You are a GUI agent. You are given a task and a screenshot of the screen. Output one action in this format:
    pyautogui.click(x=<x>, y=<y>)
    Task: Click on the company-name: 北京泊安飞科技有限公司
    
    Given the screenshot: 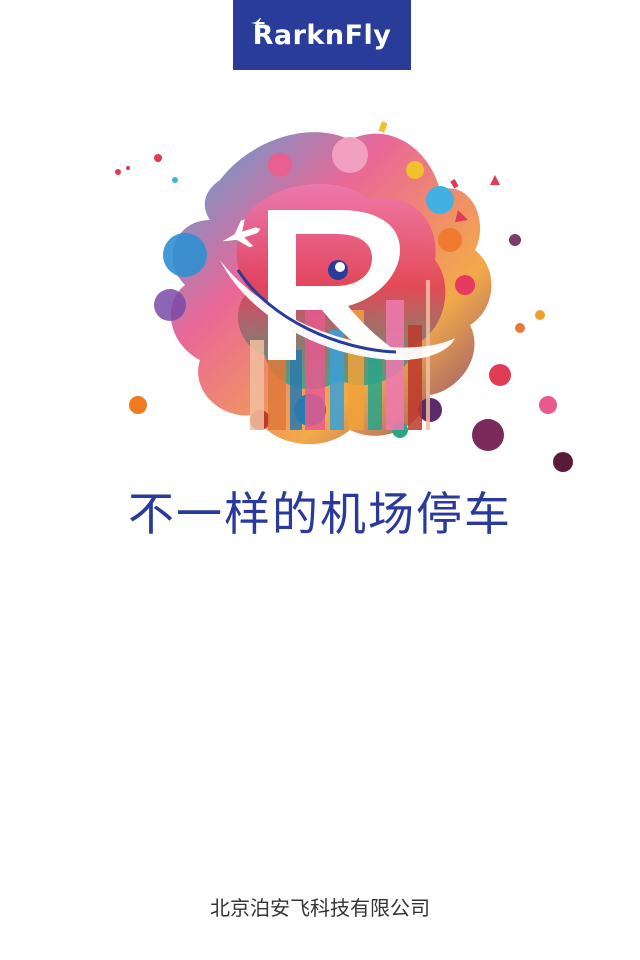 What is the action you would take?
    pyautogui.click(x=320, y=908)
    